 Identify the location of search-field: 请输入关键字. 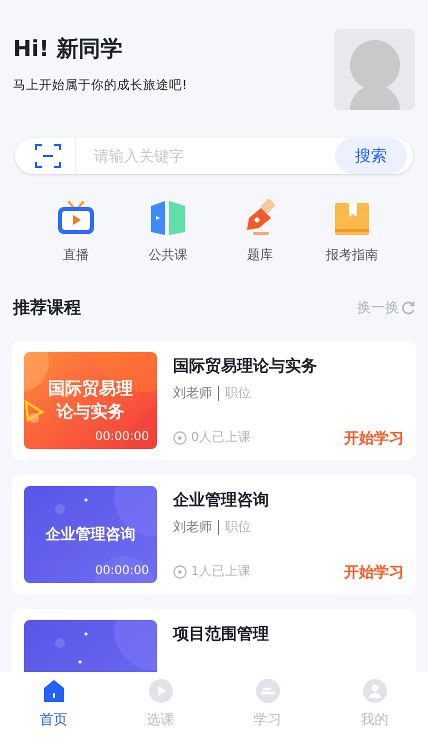
(214, 156).